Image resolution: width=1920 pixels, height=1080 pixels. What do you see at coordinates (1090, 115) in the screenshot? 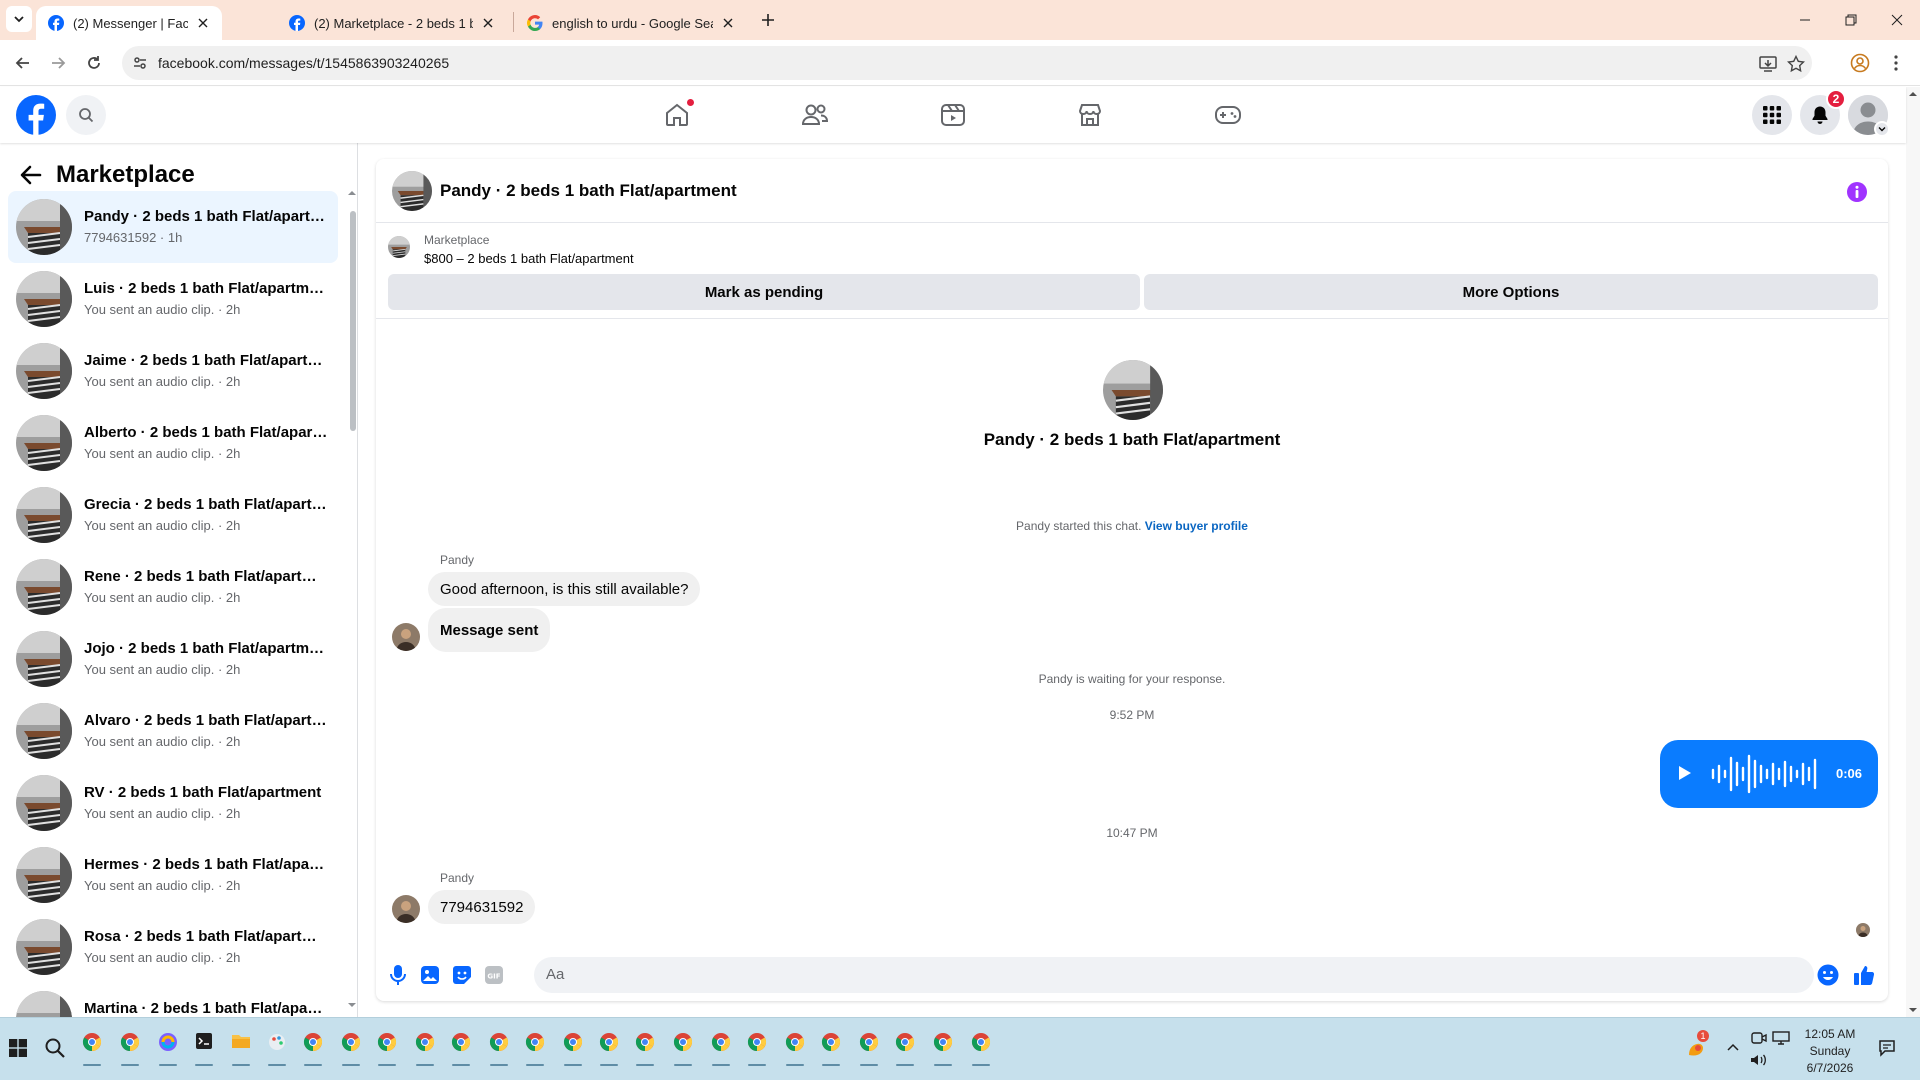
I see `nav-marketplace` at bounding box center [1090, 115].